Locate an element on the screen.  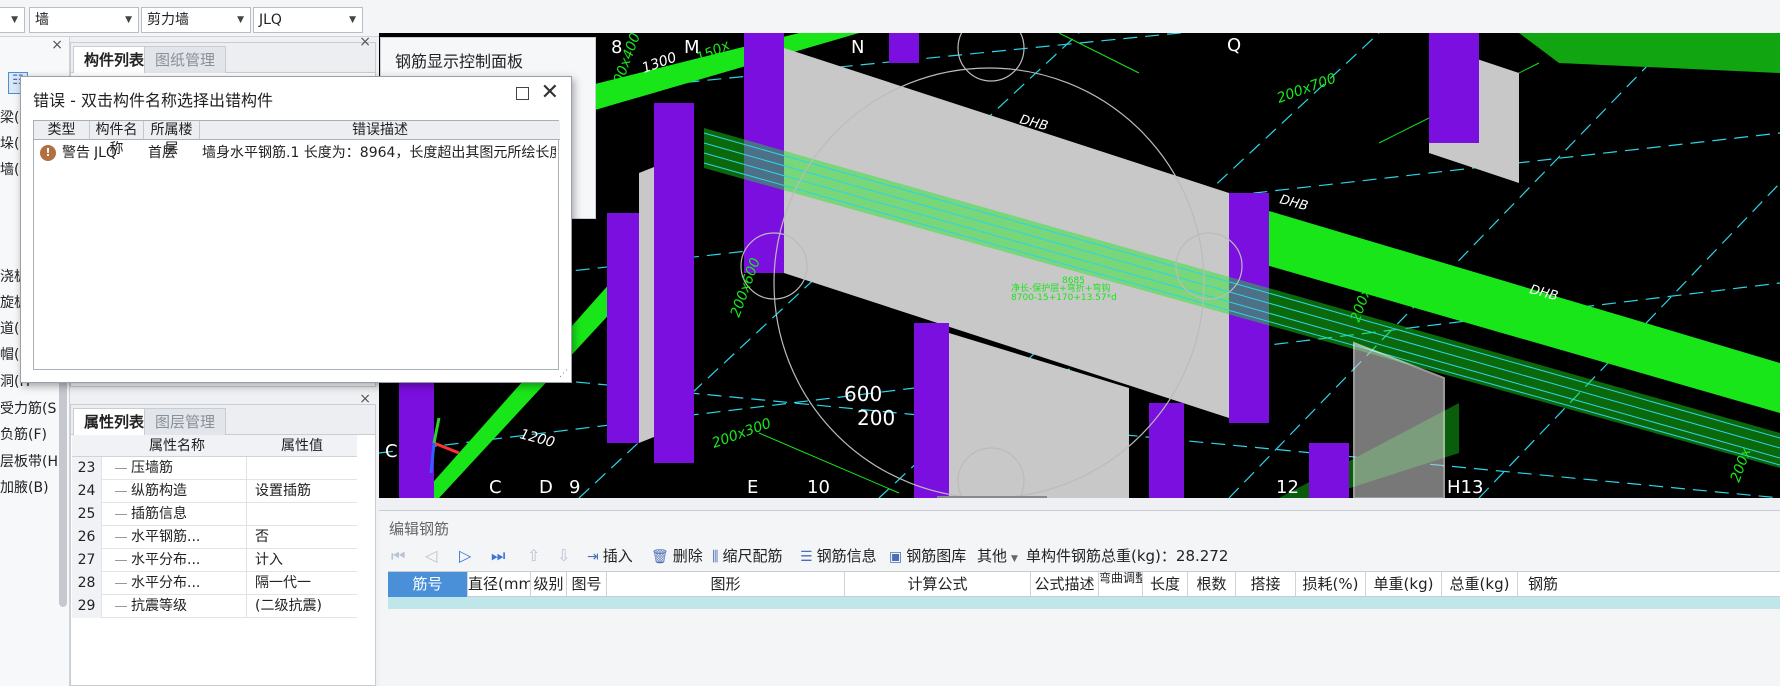
nav-item: 道( is located at coordinates (9, 328).